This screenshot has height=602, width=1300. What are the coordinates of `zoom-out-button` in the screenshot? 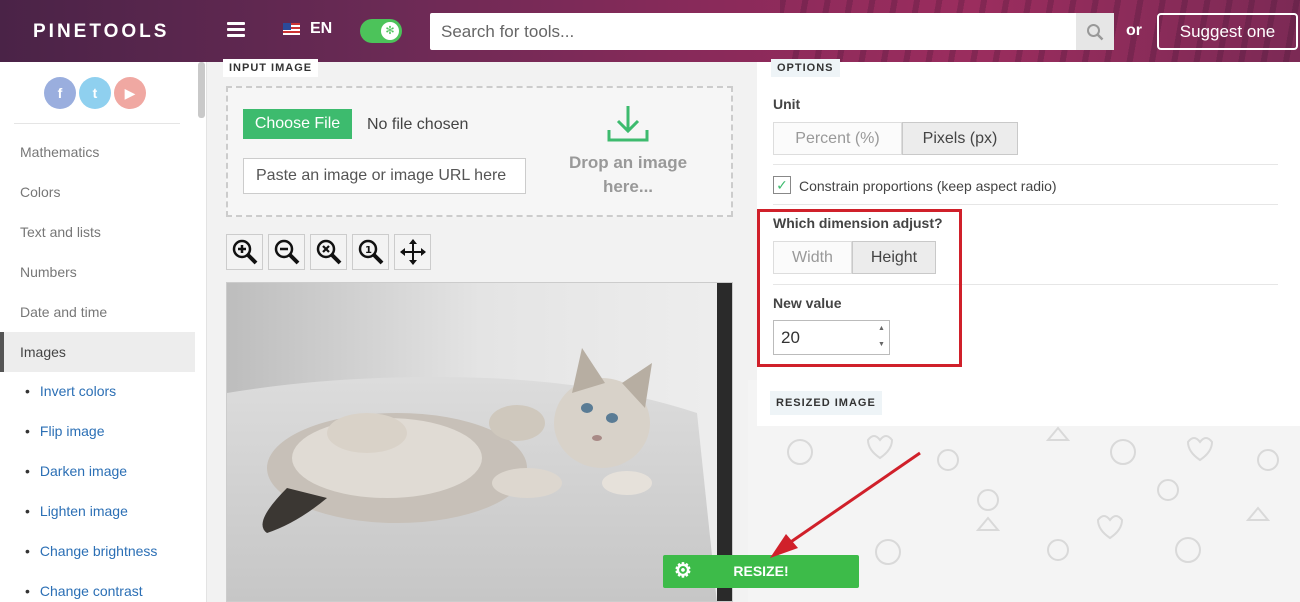 It's located at (286, 252).